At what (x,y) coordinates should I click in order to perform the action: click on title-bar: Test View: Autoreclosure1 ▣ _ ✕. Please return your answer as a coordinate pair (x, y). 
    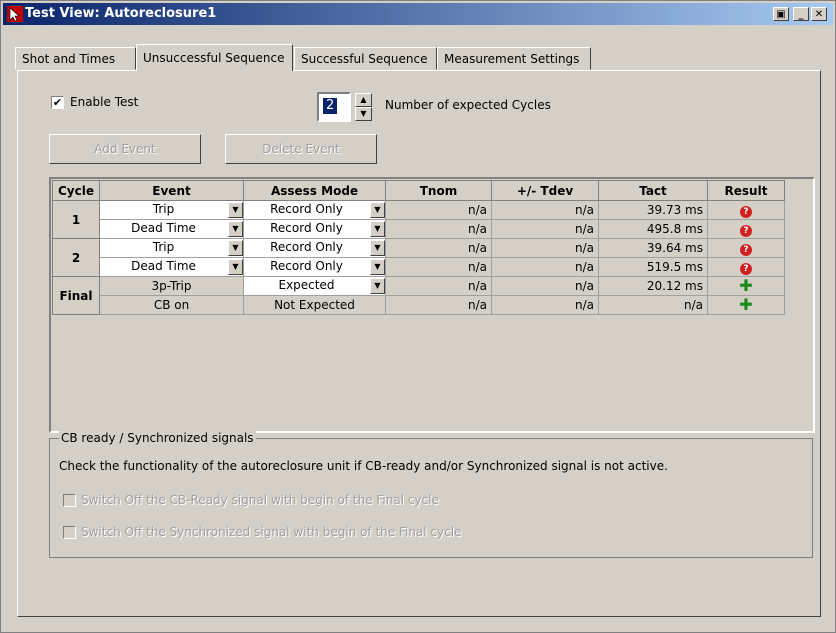
    Looking at the image, I should click on (418, 14).